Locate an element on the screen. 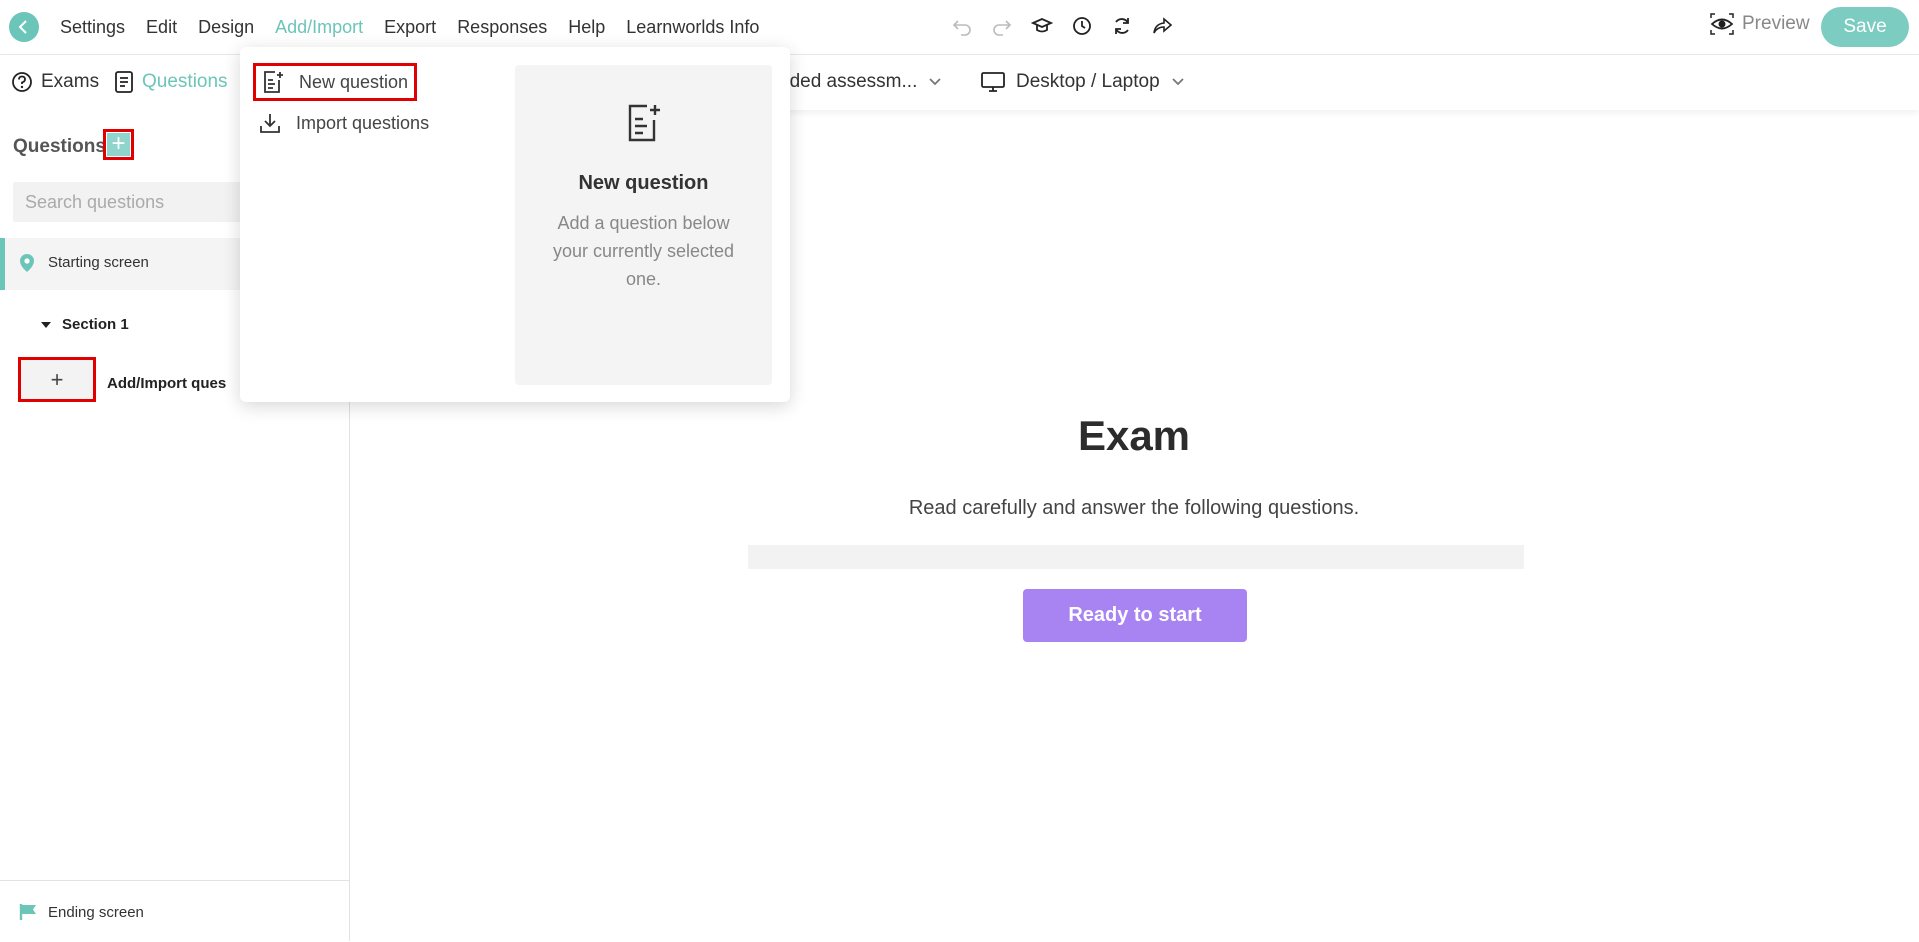  new-question-item: New question is located at coordinates (335, 82).